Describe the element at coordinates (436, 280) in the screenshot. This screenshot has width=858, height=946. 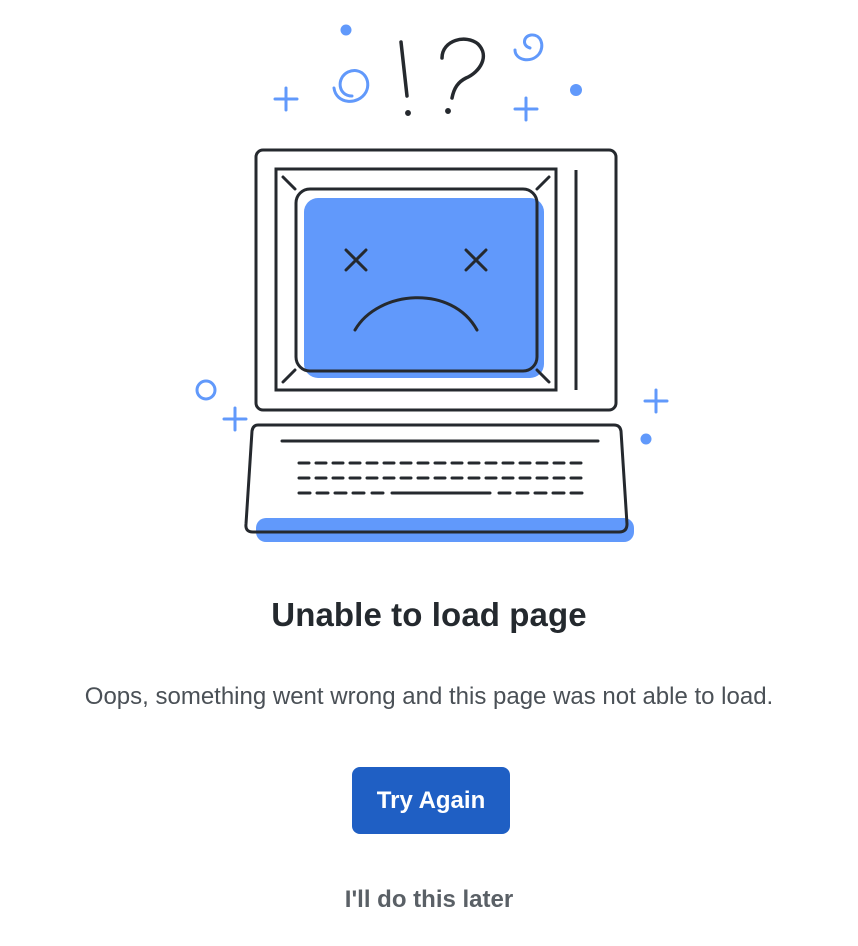
I see `monitor-icon` at that location.